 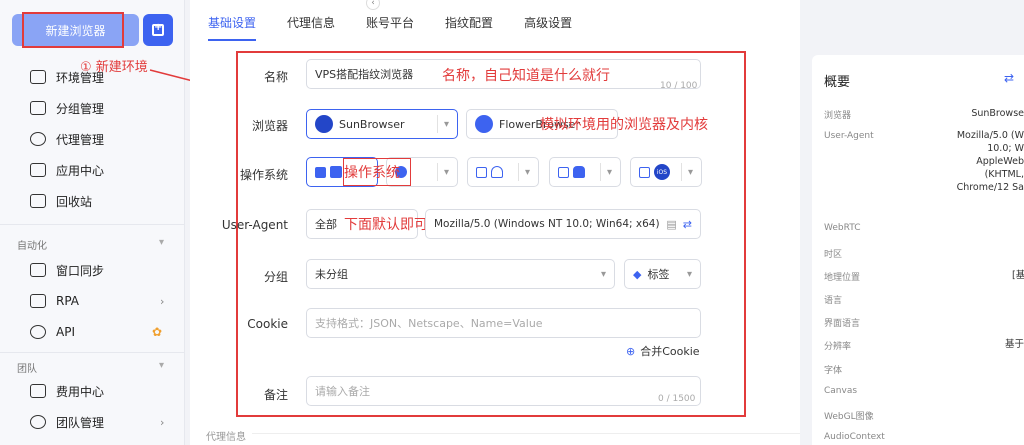 What do you see at coordinates (997, 113) in the screenshot?
I see `overview-value: SunBrowse` at bounding box center [997, 113].